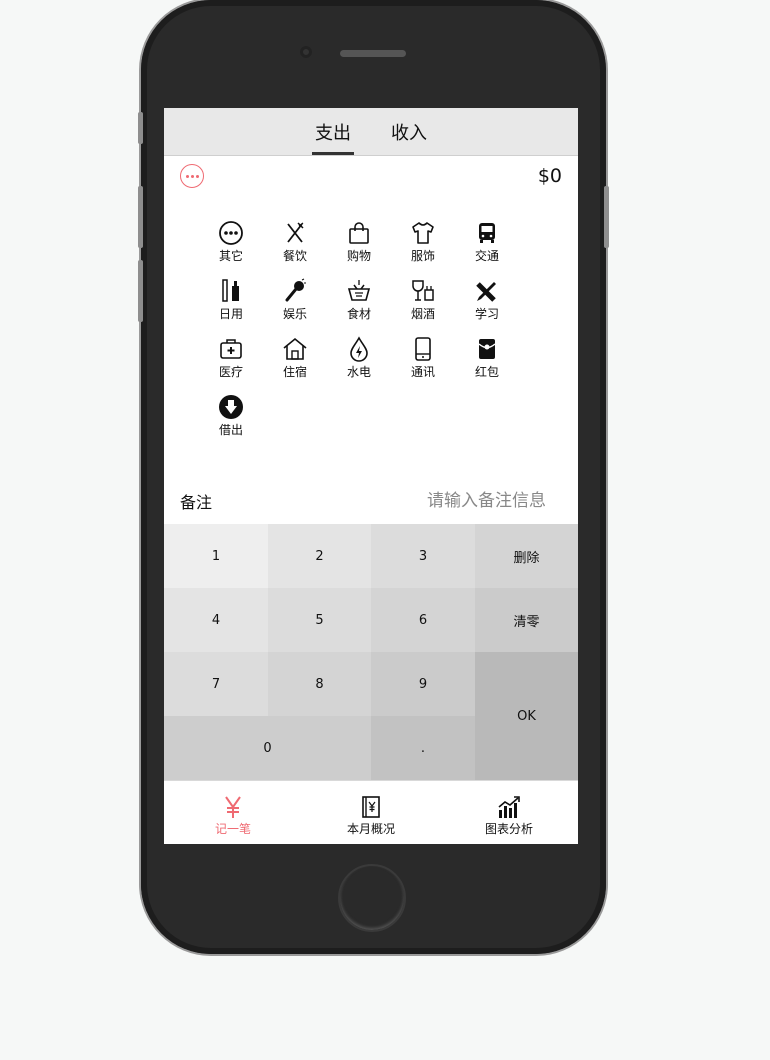 This screenshot has height=1060, width=770. I want to click on key-4: 4, so click(216, 620).